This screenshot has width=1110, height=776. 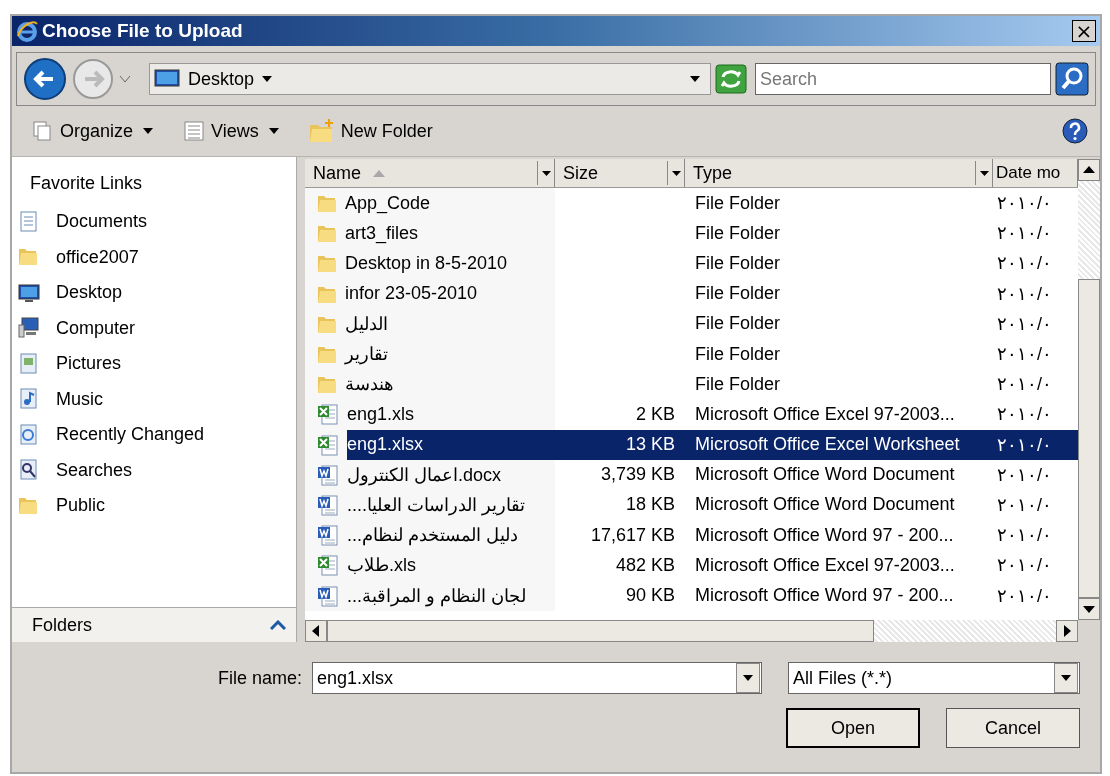 What do you see at coordinates (366, 323) in the screenshot?
I see `file-name: الدليل` at bounding box center [366, 323].